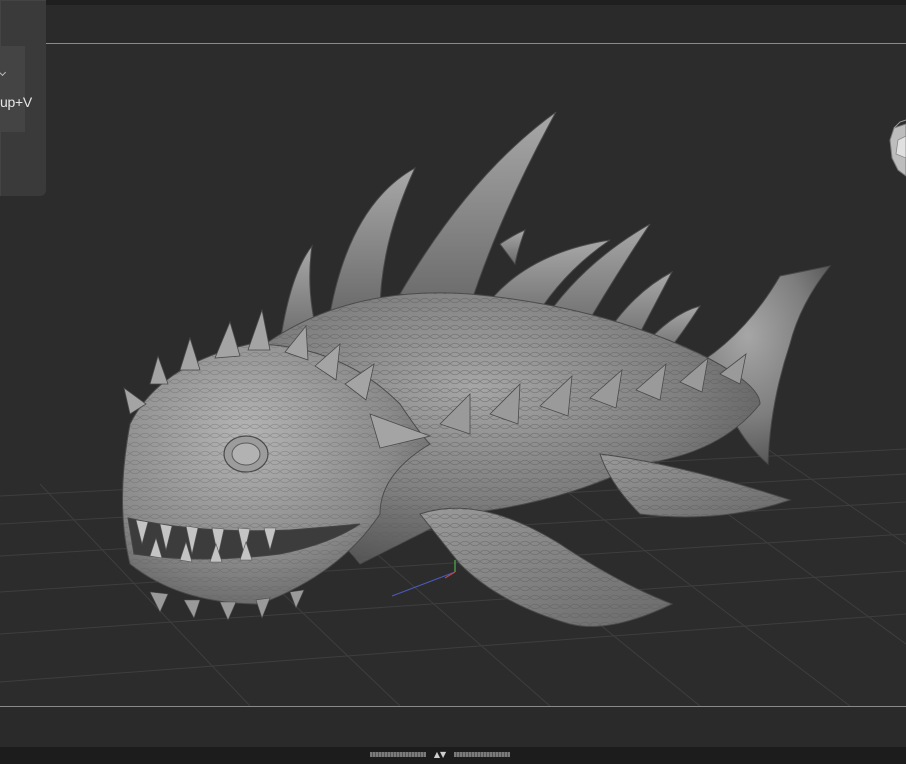  Describe the element at coordinates (423, 578) in the screenshot. I see `origin-axis` at that location.